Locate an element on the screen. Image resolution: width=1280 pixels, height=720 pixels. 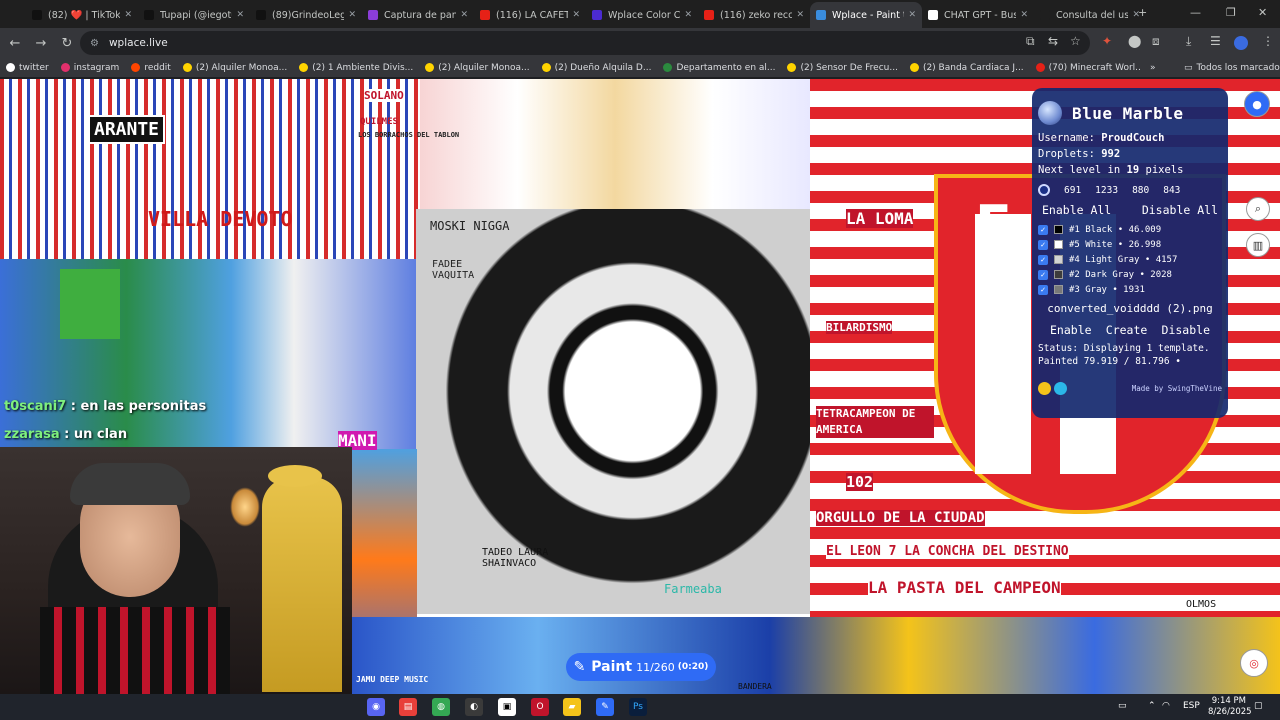
locate-icon: ◎ is located at coordinates (1254, 663).